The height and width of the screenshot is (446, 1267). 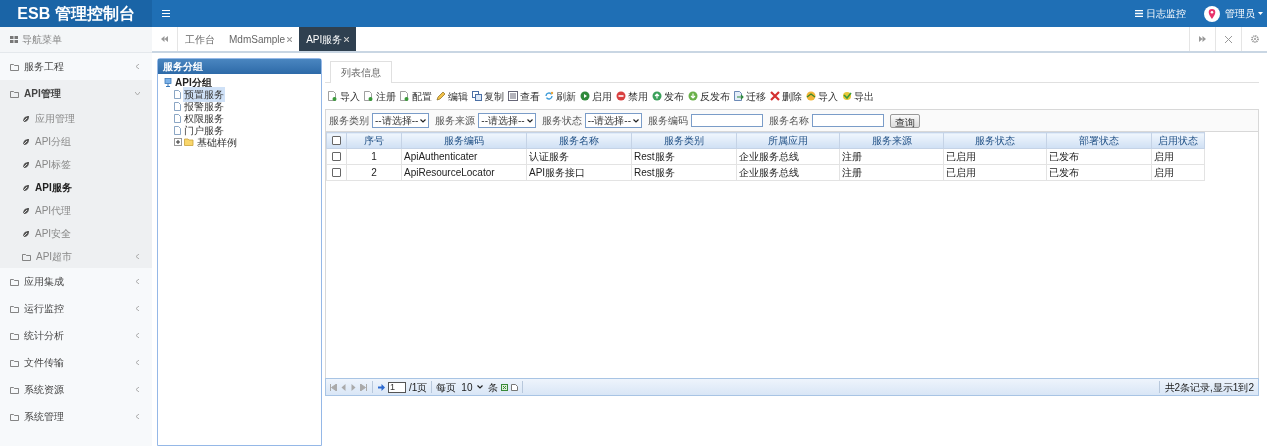 What do you see at coordinates (750, 96) in the screenshot?
I see `toolbar-button: 迁移` at bounding box center [750, 96].